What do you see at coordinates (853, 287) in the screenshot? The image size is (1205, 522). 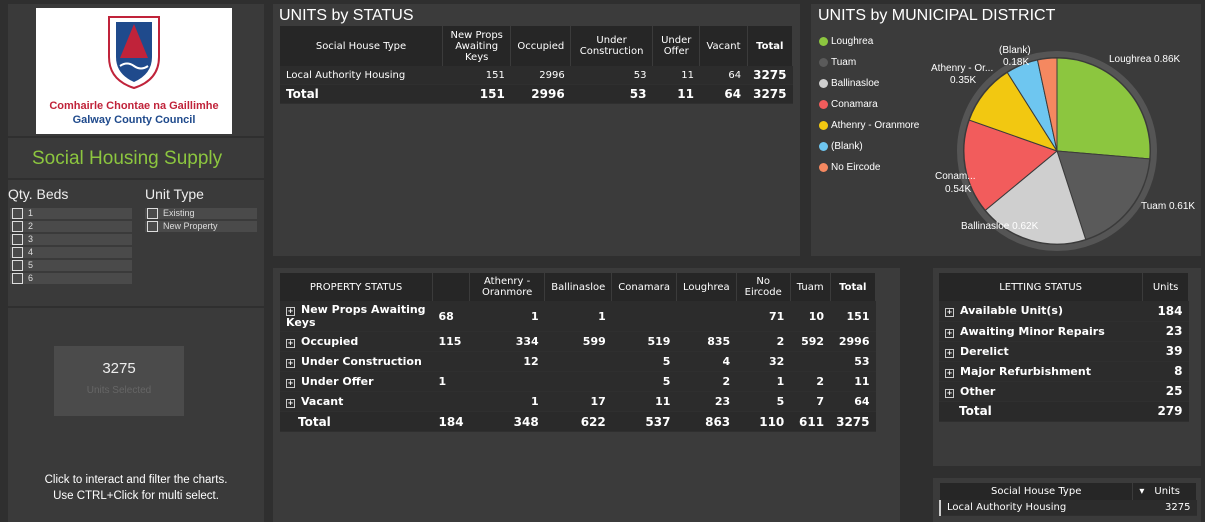 I see `property-col-header: Total` at bounding box center [853, 287].